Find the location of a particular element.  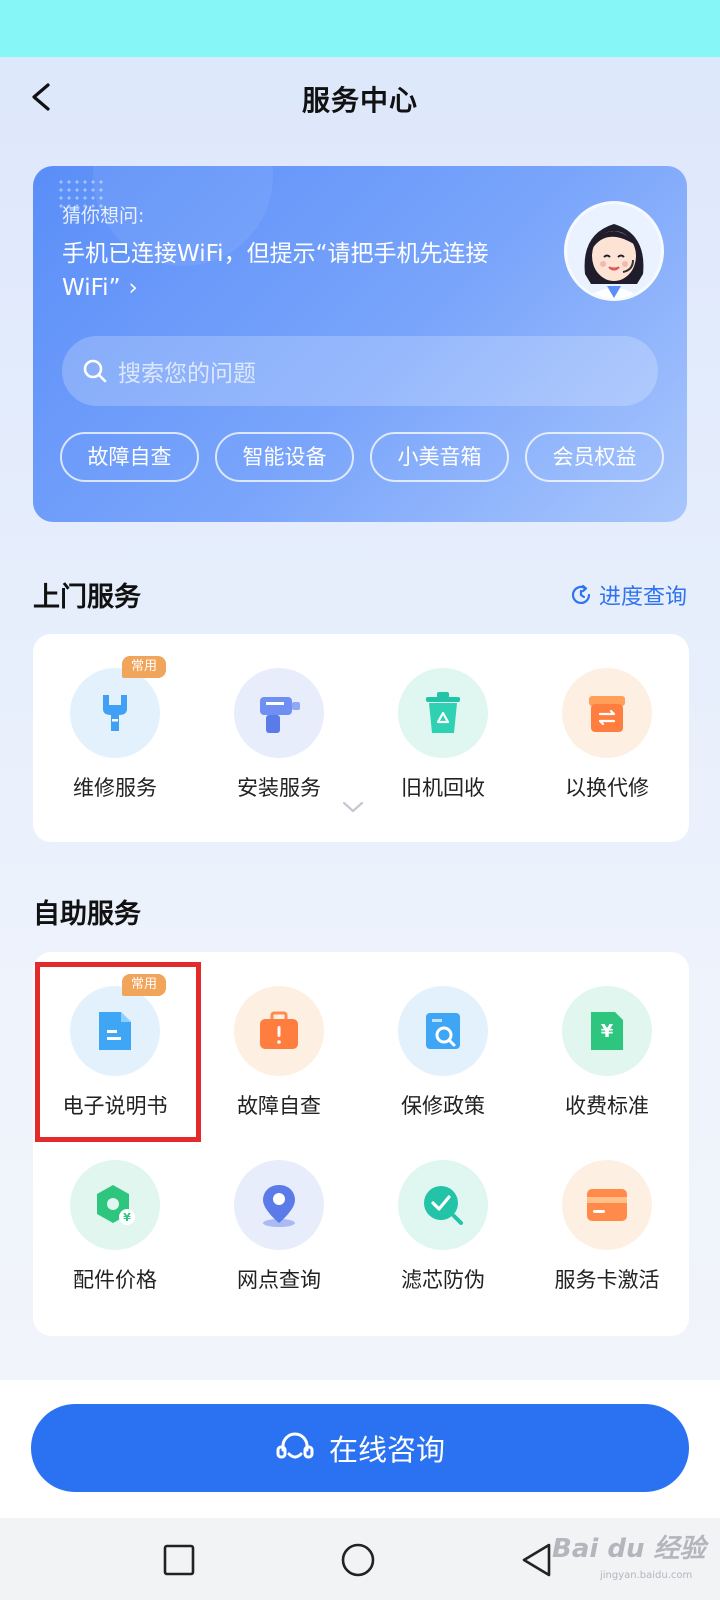

service-install: 安装服务 is located at coordinates (279, 736).